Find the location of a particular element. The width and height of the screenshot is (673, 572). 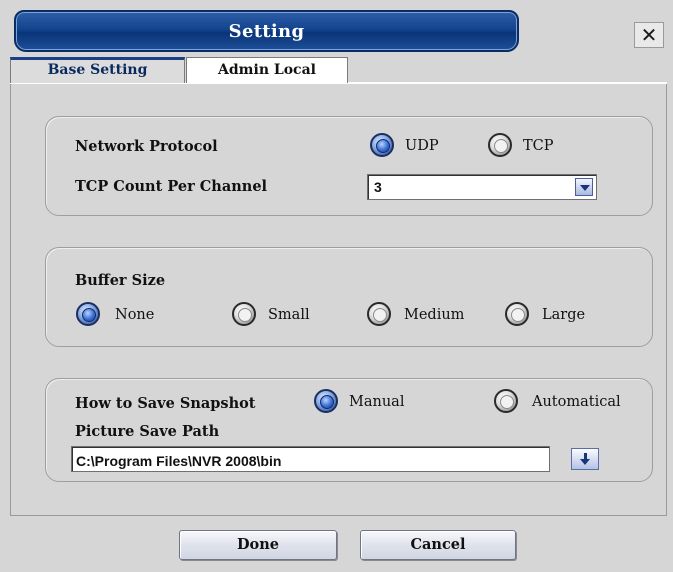

tab-admin-local-label: Admin Local is located at coordinates (267, 70).